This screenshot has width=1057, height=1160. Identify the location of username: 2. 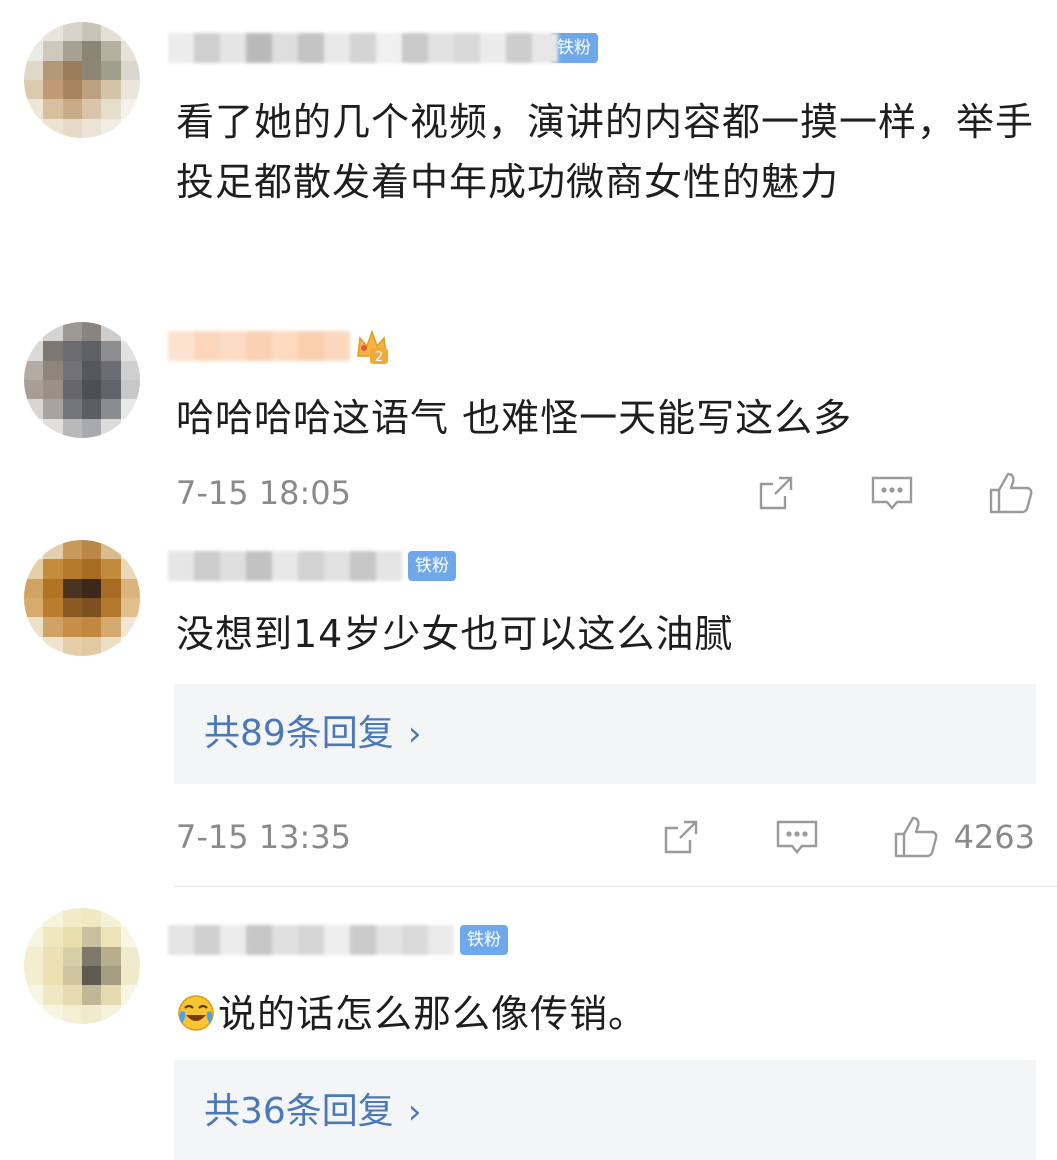
(279, 346).